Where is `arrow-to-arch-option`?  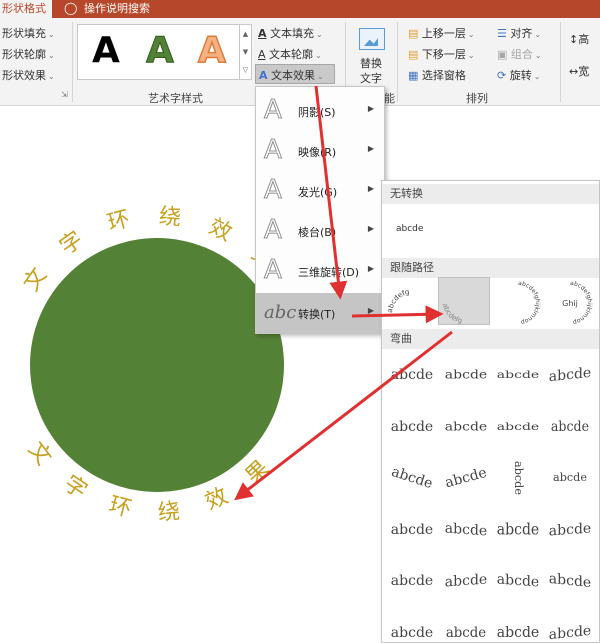
arrow-to-arch-option is located at coordinates (397, 314).